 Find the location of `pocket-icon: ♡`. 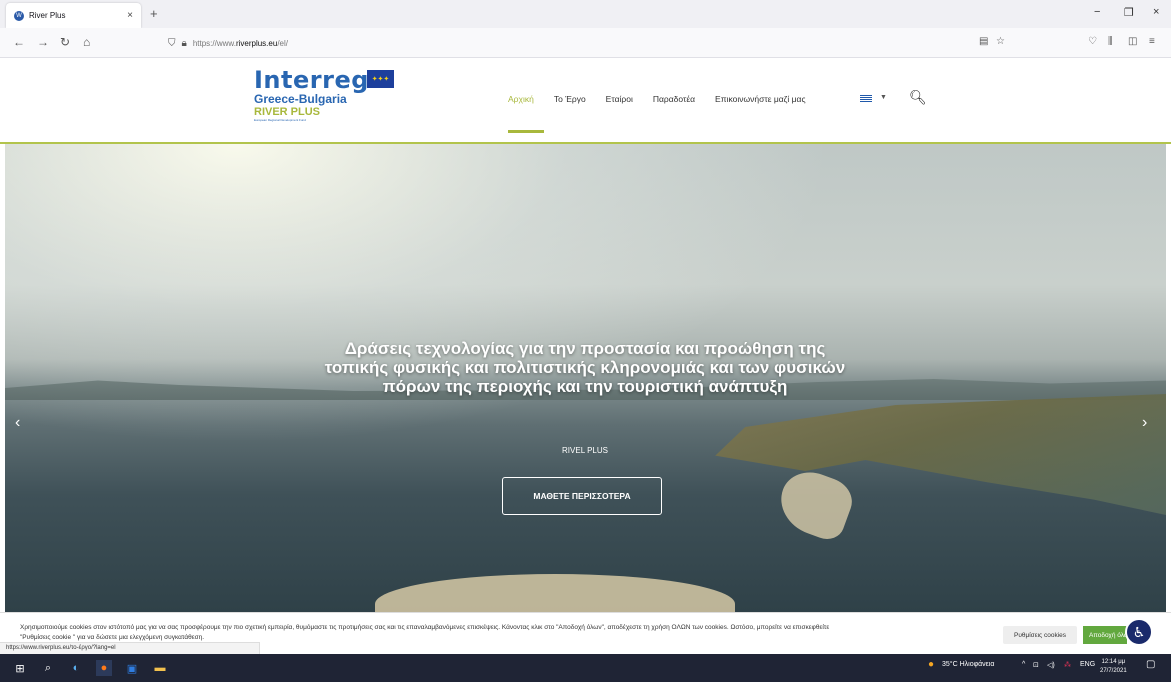

pocket-icon: ♡ is located at coordinates (1092, 41).